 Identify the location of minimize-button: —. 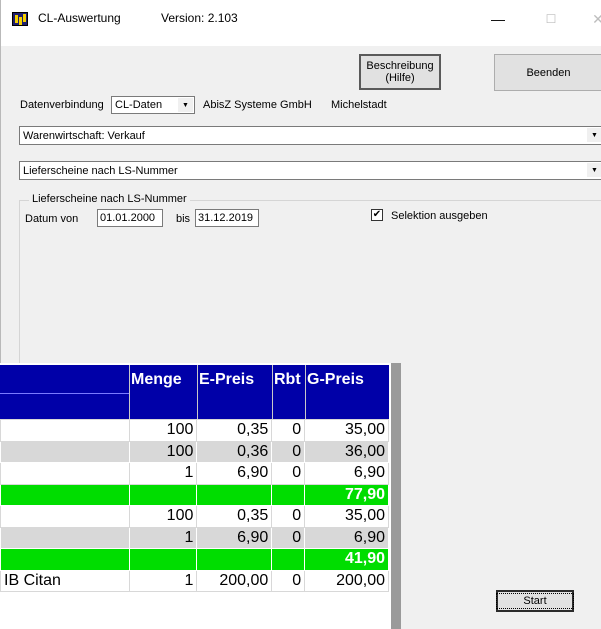
(498, 19).